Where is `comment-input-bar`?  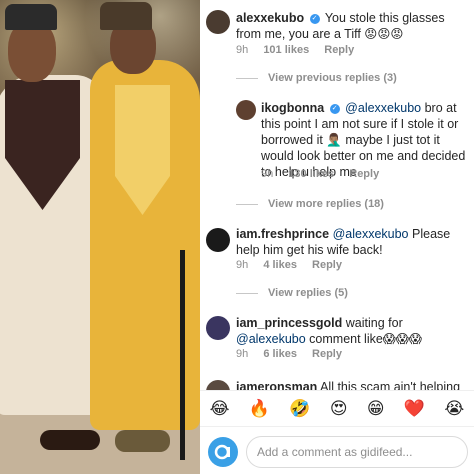 comment-input-bar is located at coordinates (337, 450).